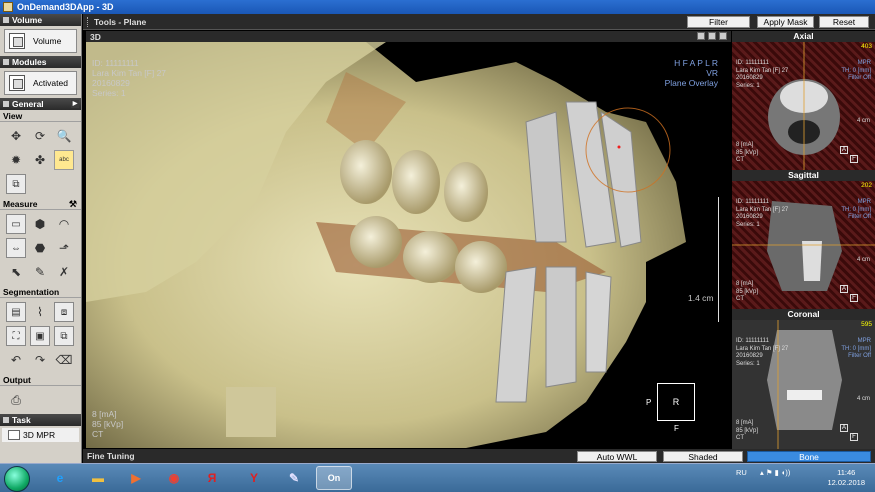 Image resolution: width=875 pixels, height=492 pixels. Describe the element at coordinates (703, 456) in the screenshot. I see `shaded-button: Shaded` at that location.